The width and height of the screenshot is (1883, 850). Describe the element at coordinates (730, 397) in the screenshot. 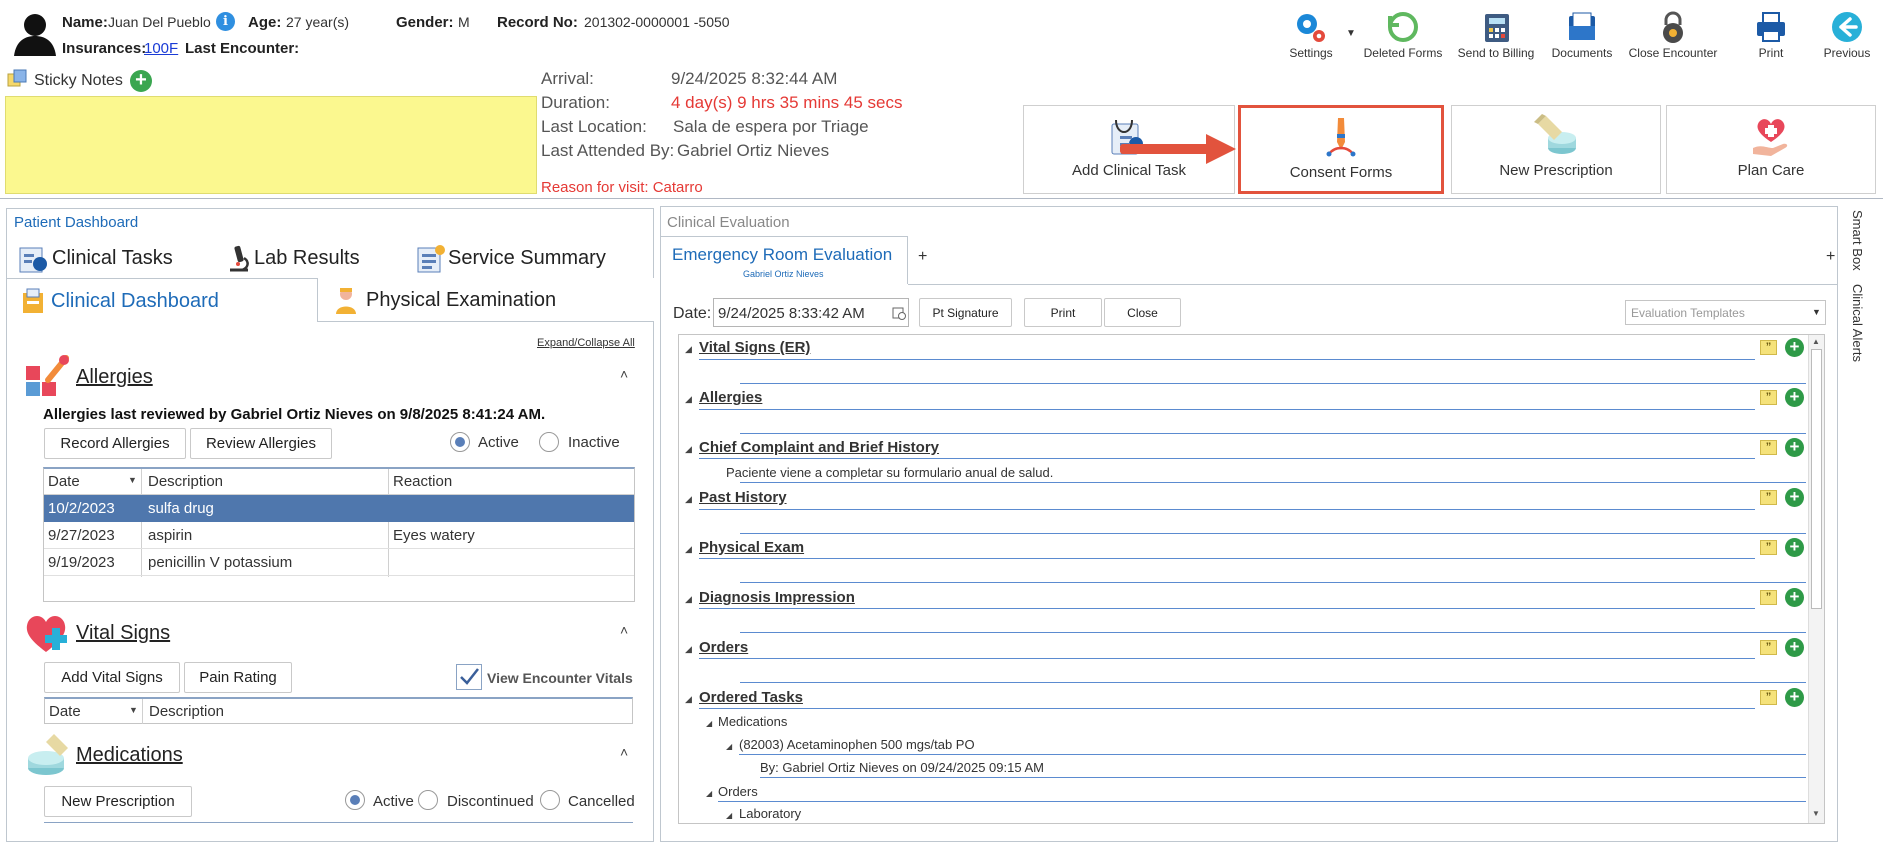

I see `section-allergies: Allergies` at that location.